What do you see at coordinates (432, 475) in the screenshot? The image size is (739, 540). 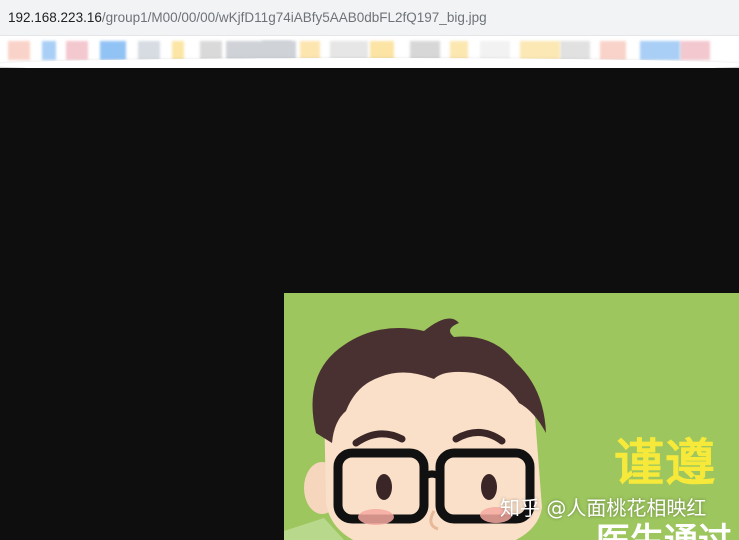 I see `glasses-bridge` at bounding box center [432, 475].